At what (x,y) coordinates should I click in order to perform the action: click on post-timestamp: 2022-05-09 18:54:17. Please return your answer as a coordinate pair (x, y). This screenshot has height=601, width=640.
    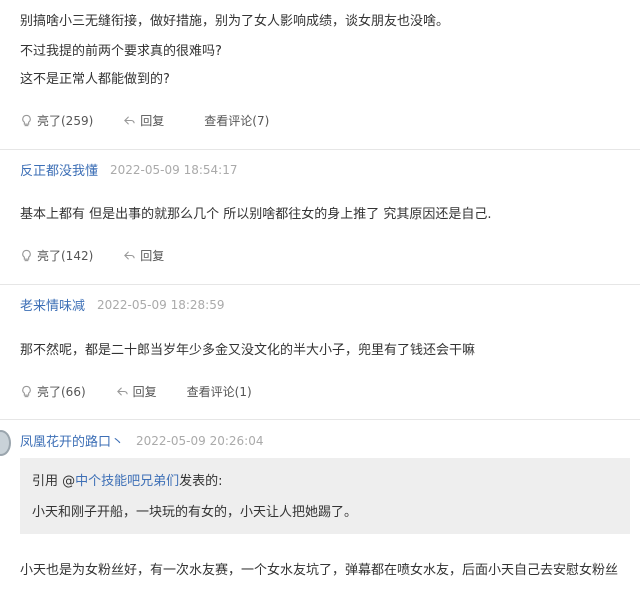
    Looking at the image, I should click on (174, 169).